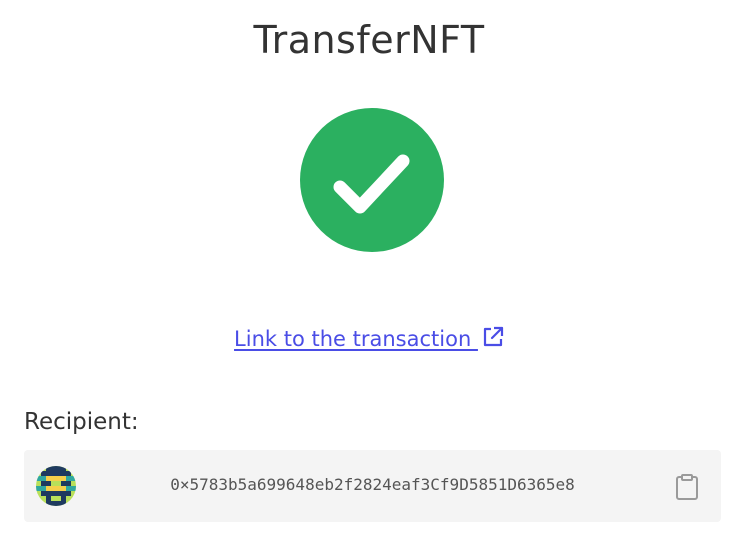  I want to click on success-status, so click(372, 180).